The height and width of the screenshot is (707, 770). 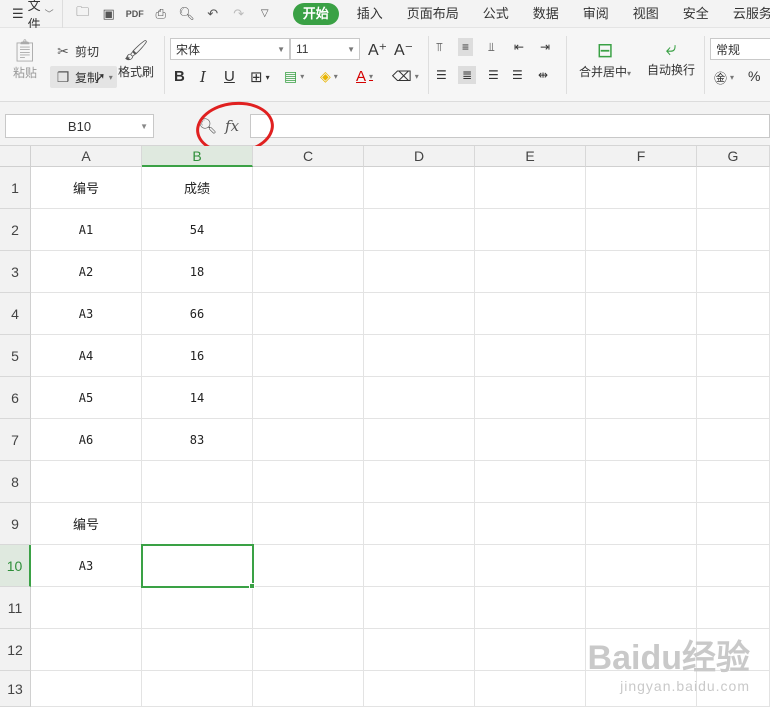 I want to click on cell-a7: A6, so click(x=86, y=440).